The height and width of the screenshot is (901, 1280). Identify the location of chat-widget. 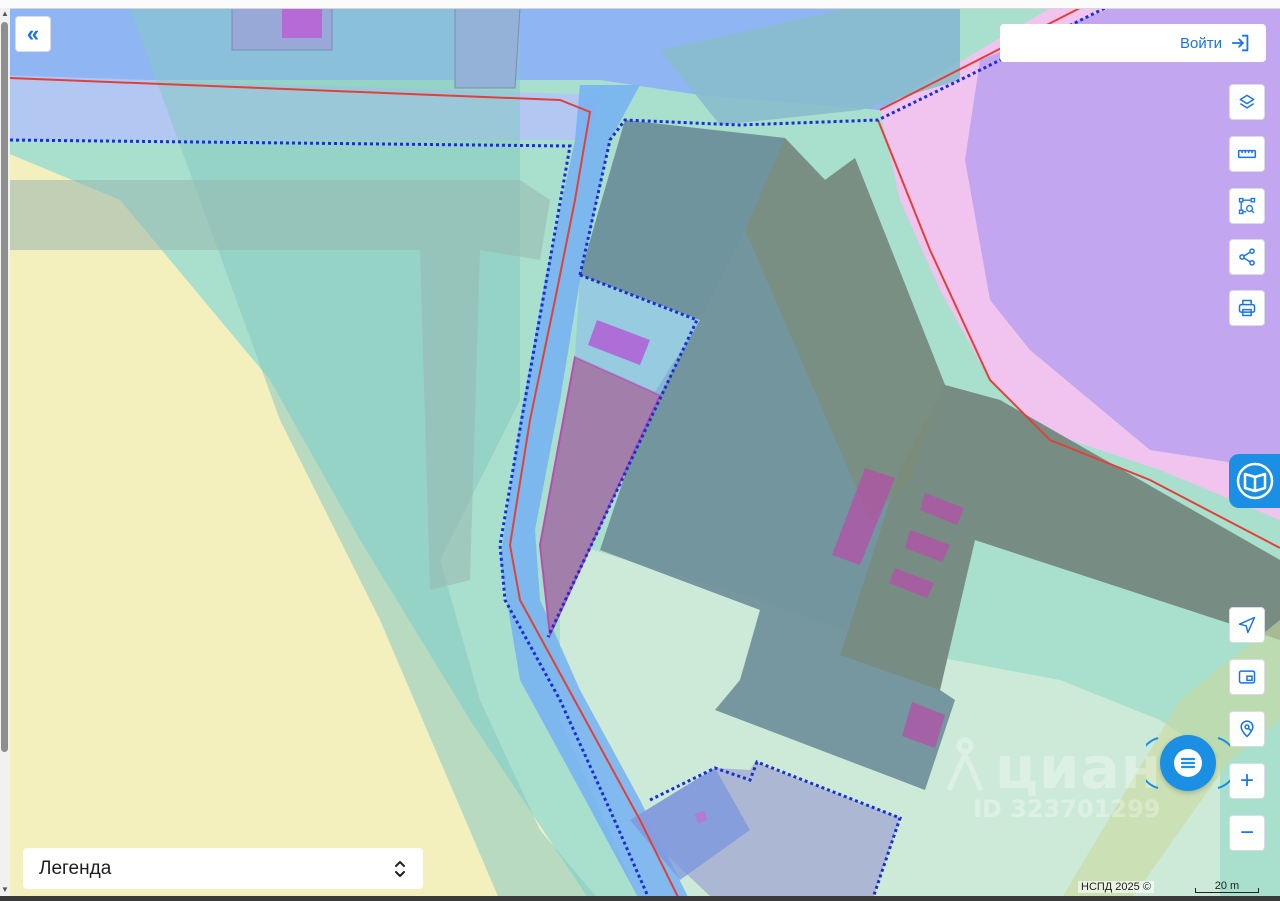
(1188, 763).